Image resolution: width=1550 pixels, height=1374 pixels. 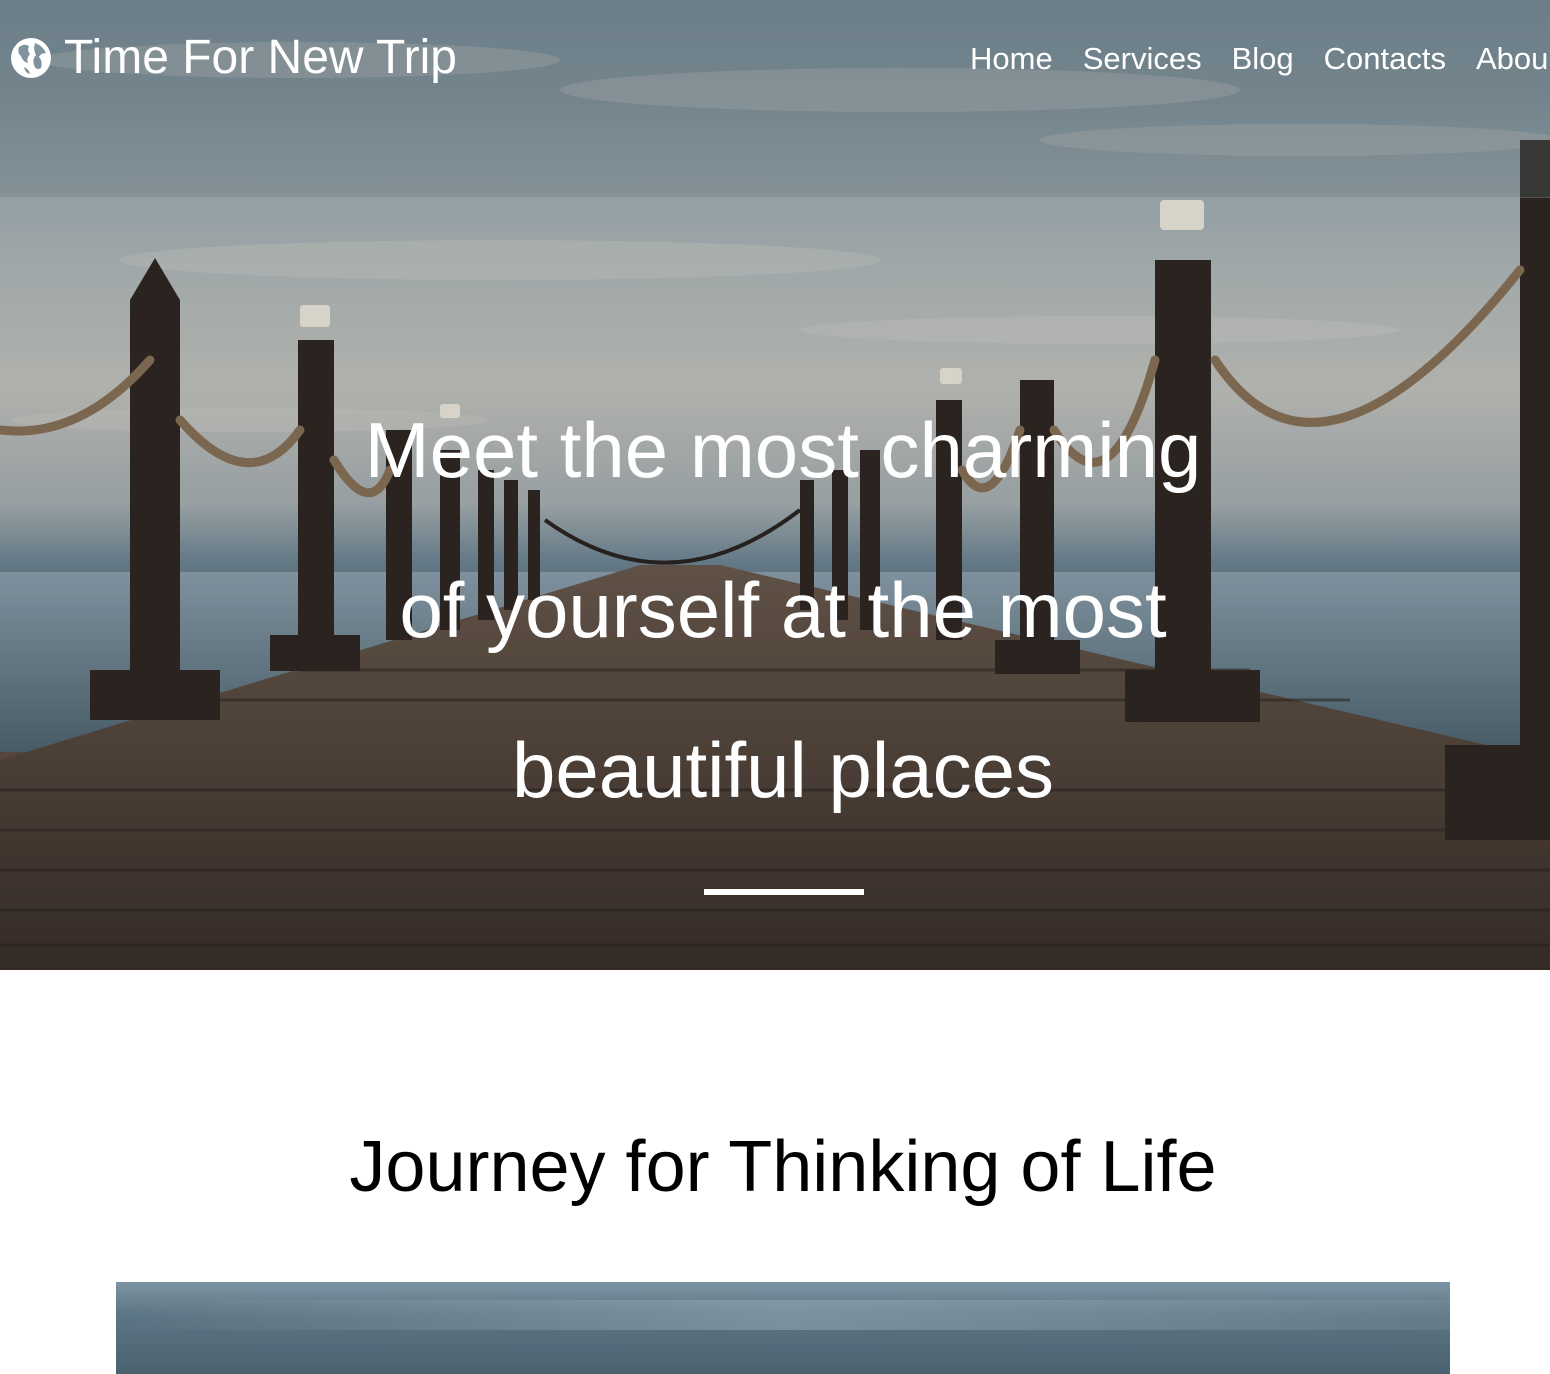 I want to click on hero-headline-line-3: beautiful places, so click(x=783, y=770).